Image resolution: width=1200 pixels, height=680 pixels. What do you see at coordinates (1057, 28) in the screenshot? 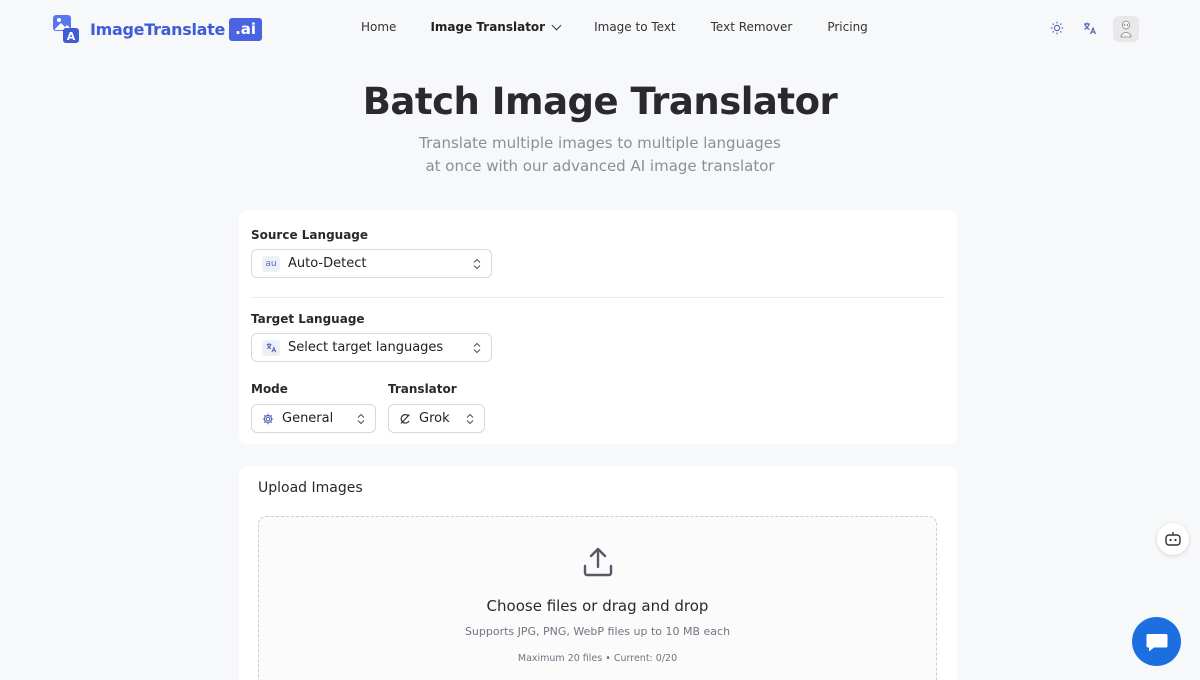
I see `sun-icon` at bounding box center [1057, 28].